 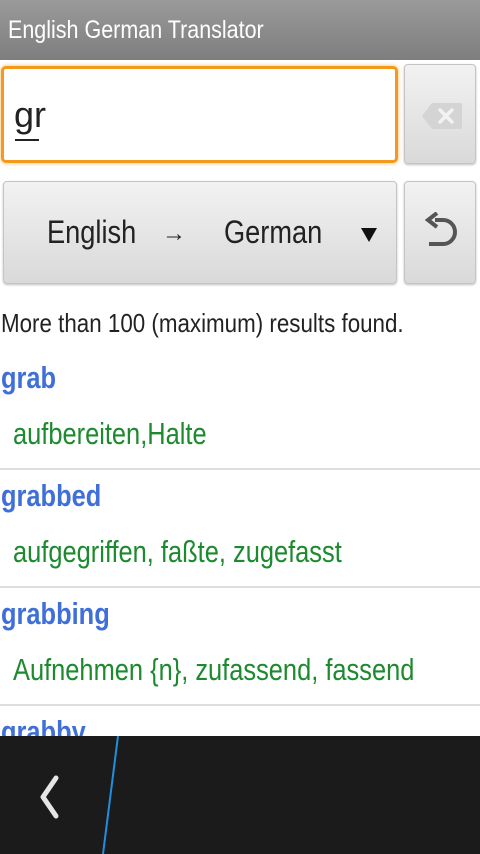 I want to click on backspace-clear-icon, so click(x=442, y=116).